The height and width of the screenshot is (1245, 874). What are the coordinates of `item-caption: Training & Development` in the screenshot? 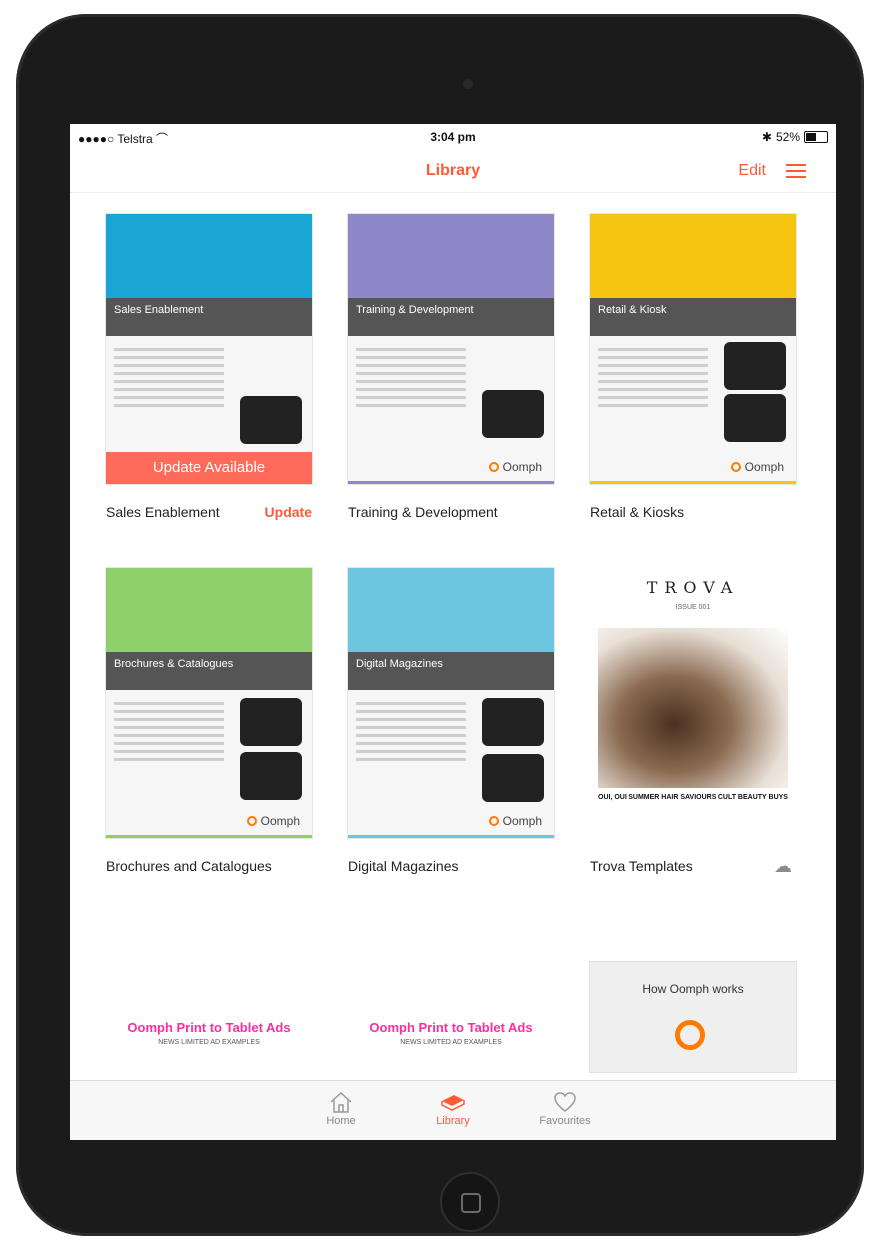 It's located at (423, 512).